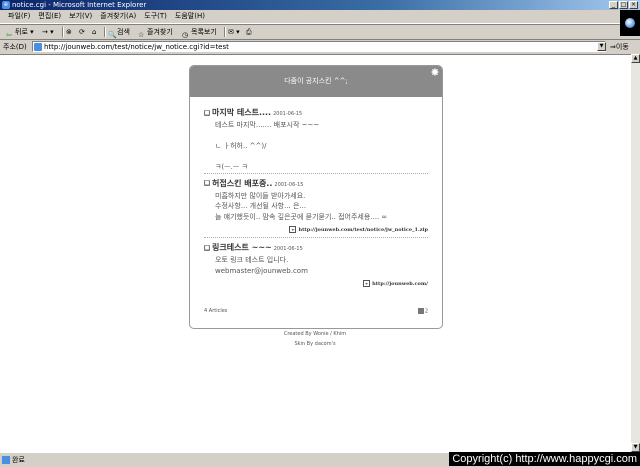  Describe the element at coordinates (185, 35) in the screenshot. I see `history-icon: ◷` at that location.